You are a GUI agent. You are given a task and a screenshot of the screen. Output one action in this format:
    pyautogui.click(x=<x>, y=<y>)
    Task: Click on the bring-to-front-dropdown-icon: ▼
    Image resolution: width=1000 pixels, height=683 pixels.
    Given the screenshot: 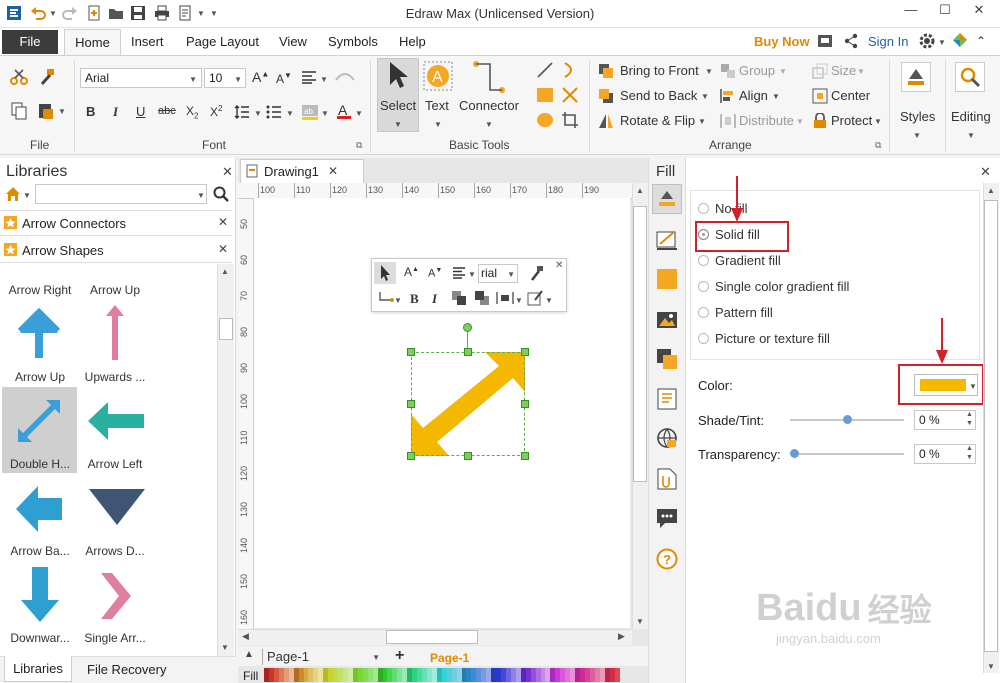 What is the action you would take?
    pyautogui.click(x=709, y=71)
    